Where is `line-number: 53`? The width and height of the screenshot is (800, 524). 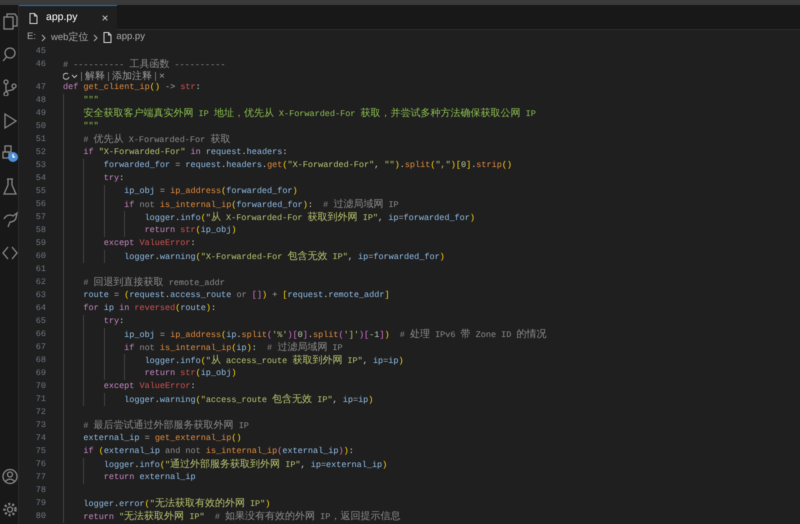
line-number: 53 is located at coordinates (40, 165).